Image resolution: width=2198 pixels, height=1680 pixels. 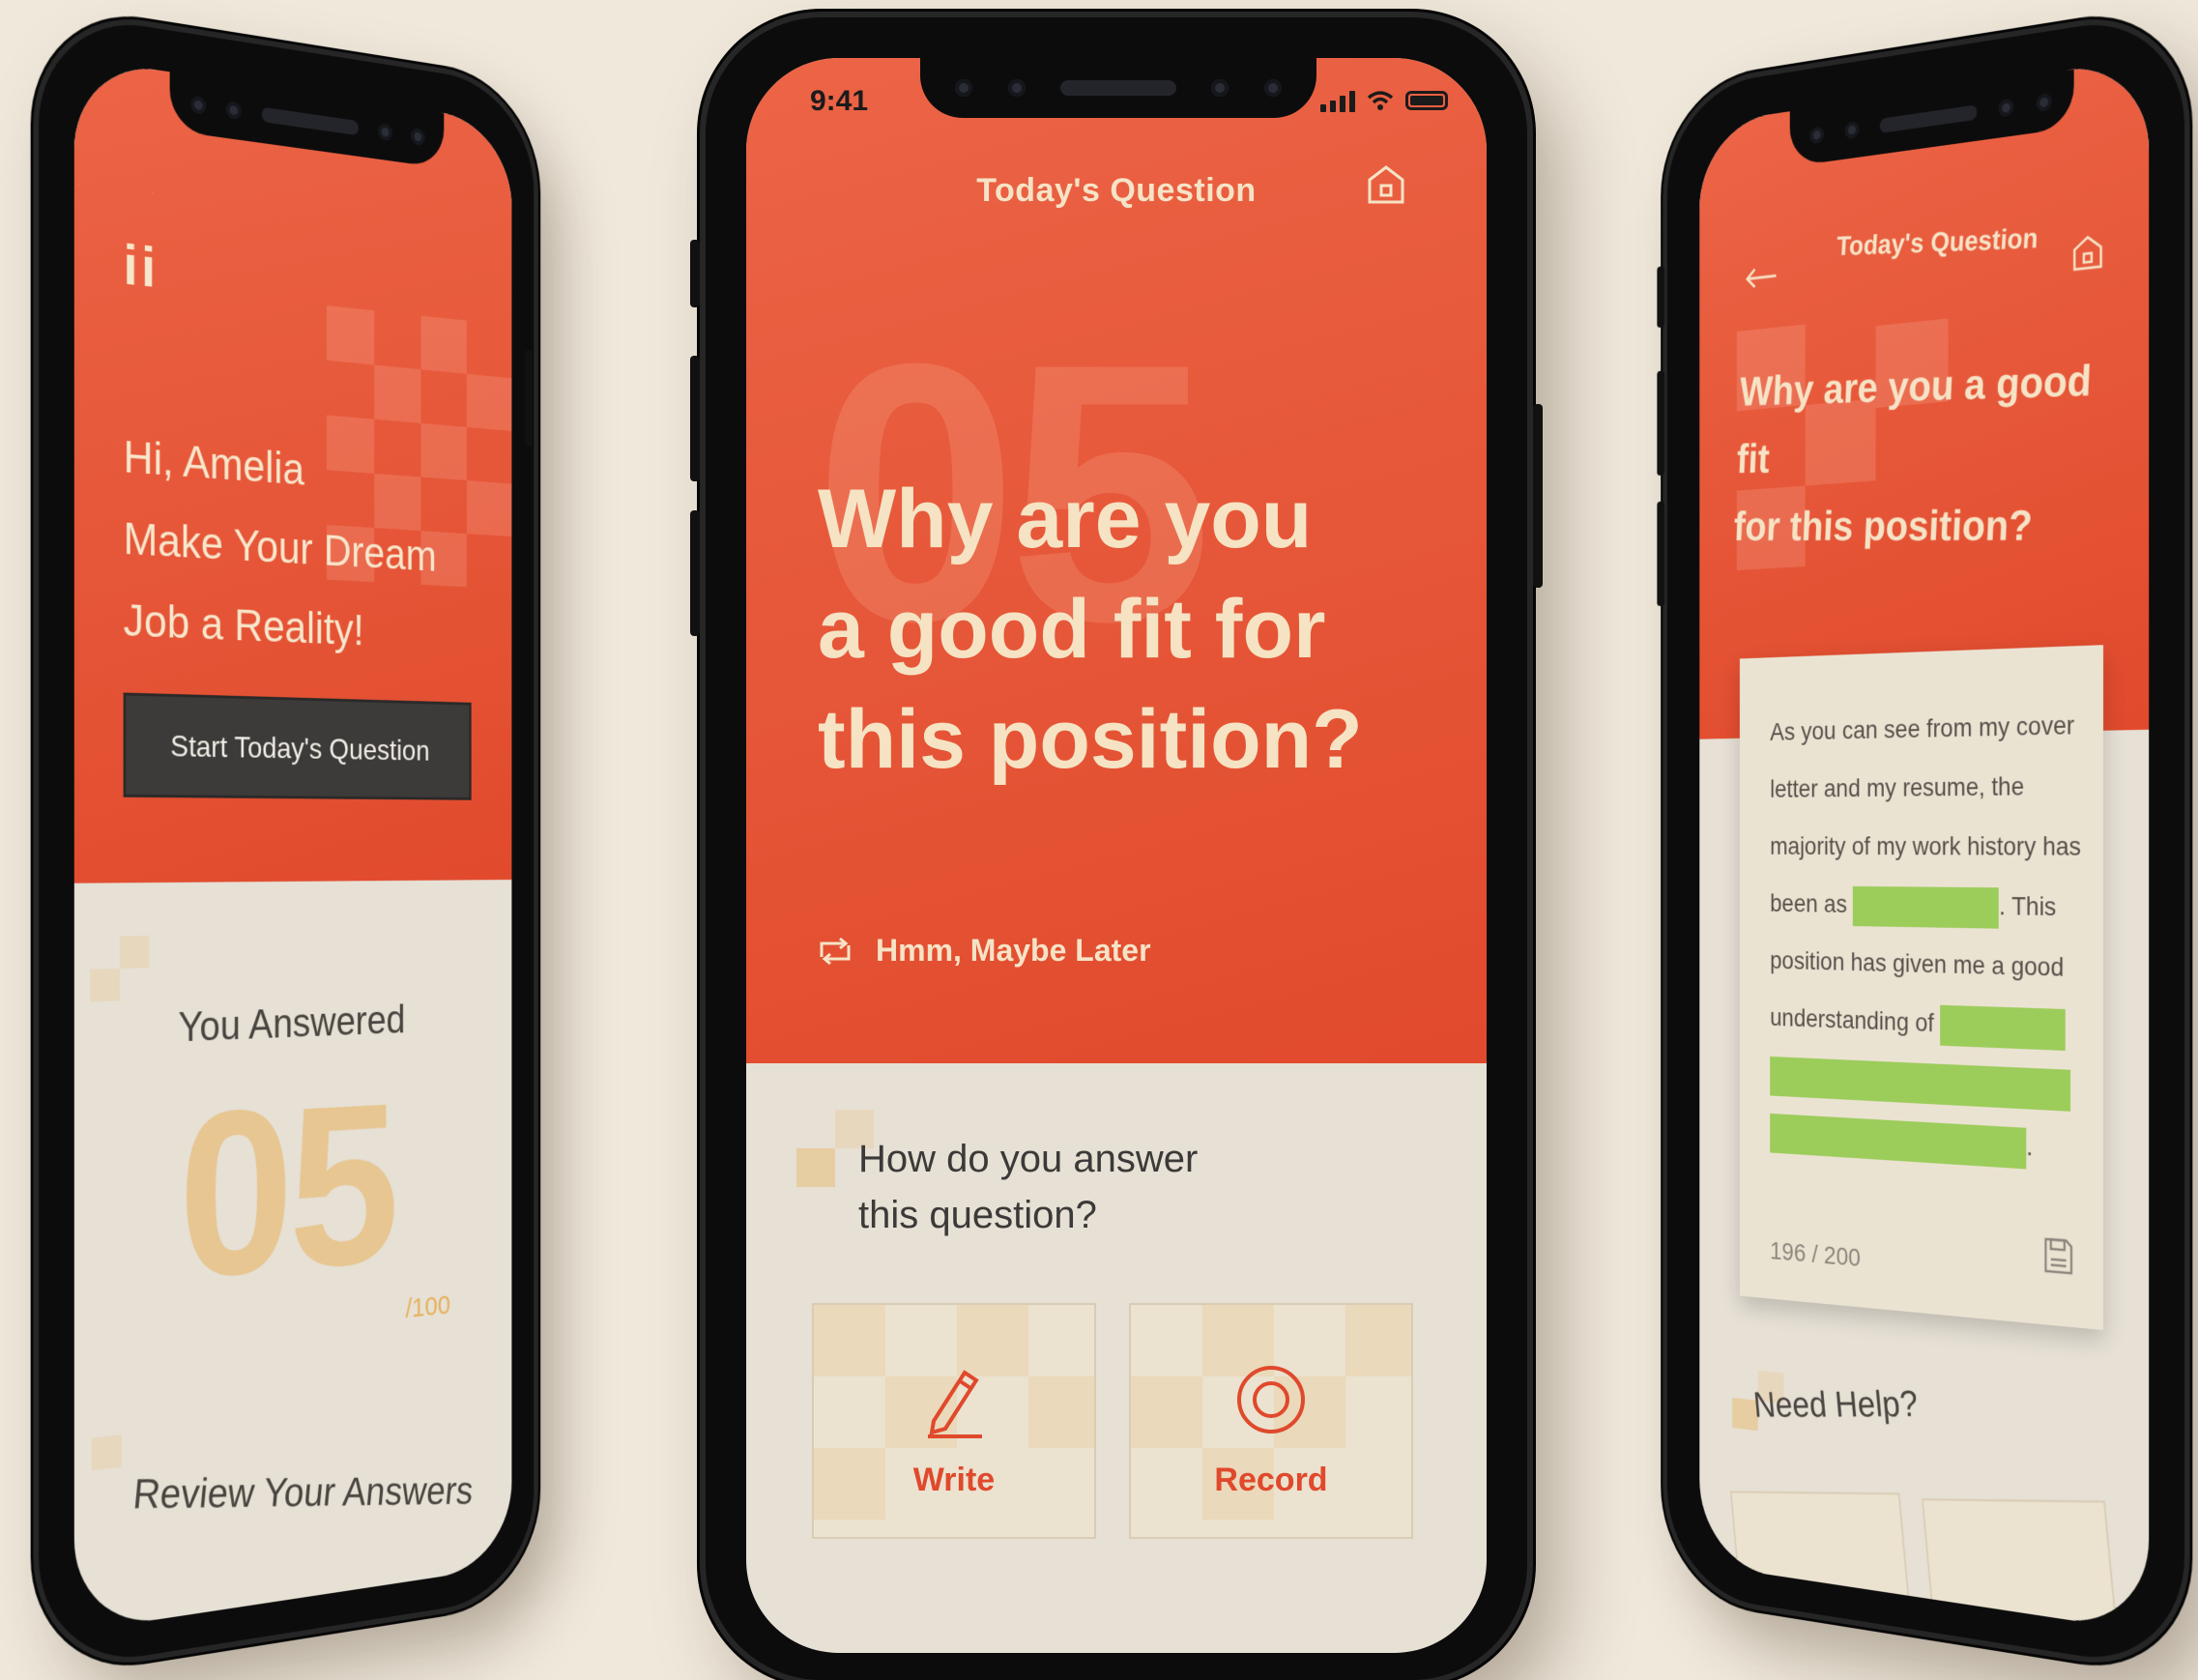 I want to click on start-question-button: Start Today's Question, so click(x=297, y=746).